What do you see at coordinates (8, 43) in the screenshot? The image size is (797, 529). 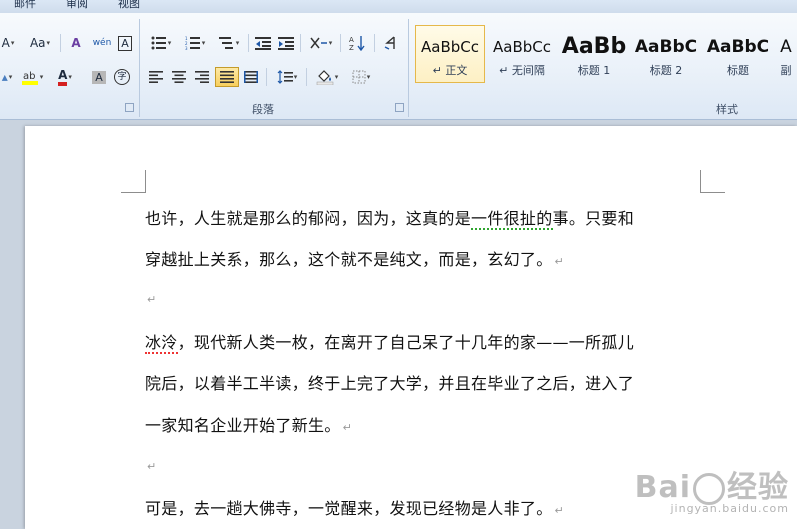 I see `grow-font-button: A ▾` at bounding box center [8, 43].